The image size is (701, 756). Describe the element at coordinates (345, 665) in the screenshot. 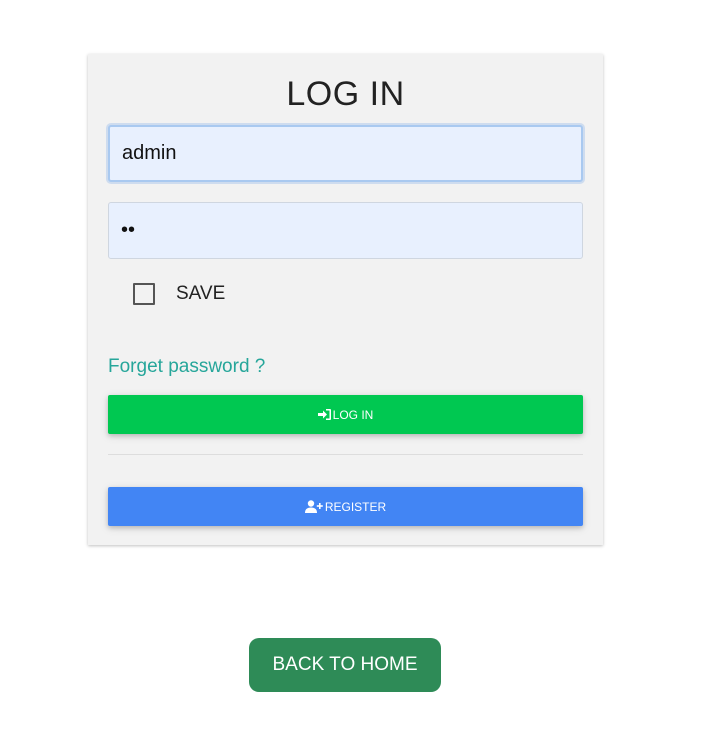

I see `back-to-home-button: BACK TO HOME` at that location.